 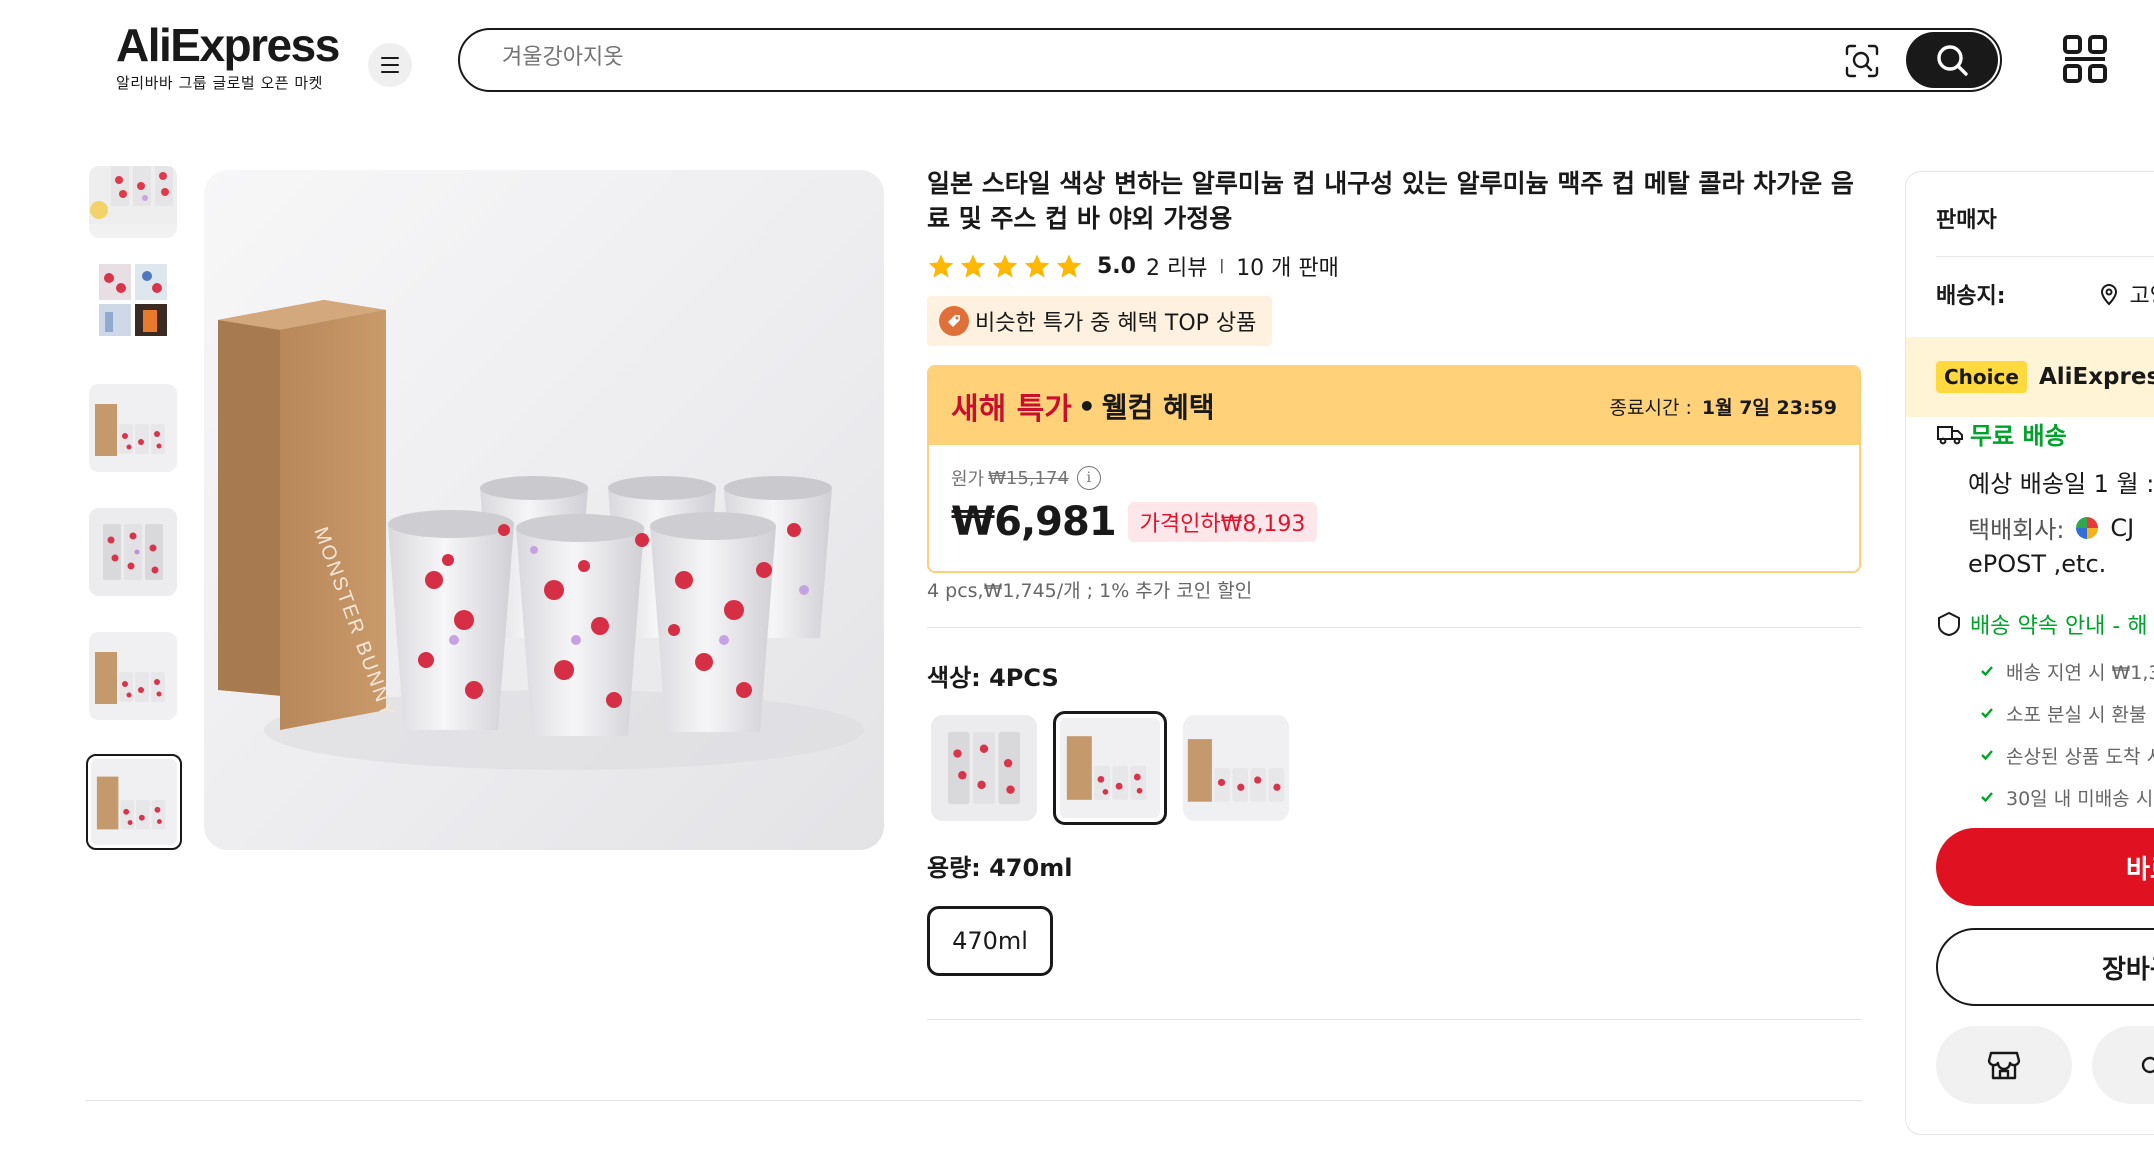 I want to click on thumbnail-6-selected, so click(x=134, y=802).